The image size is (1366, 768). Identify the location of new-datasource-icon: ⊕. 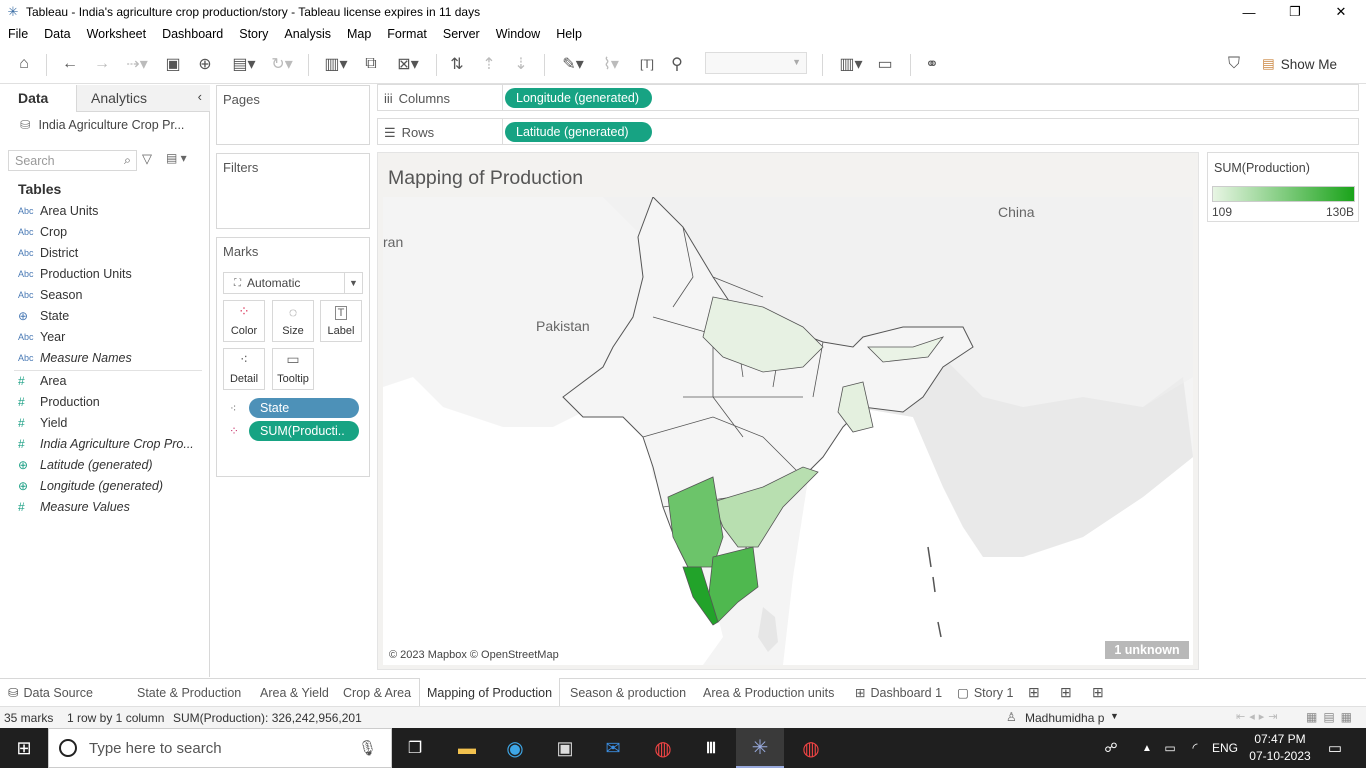
(205, 64).